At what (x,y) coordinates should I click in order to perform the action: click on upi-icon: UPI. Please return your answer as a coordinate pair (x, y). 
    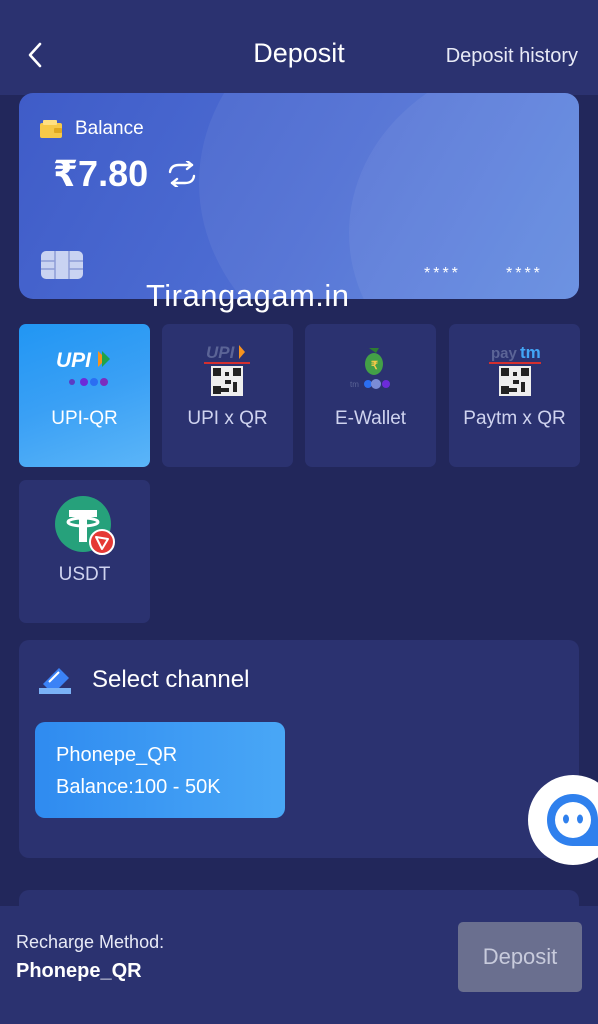
    Looking at the image, I should click on (83, 367).